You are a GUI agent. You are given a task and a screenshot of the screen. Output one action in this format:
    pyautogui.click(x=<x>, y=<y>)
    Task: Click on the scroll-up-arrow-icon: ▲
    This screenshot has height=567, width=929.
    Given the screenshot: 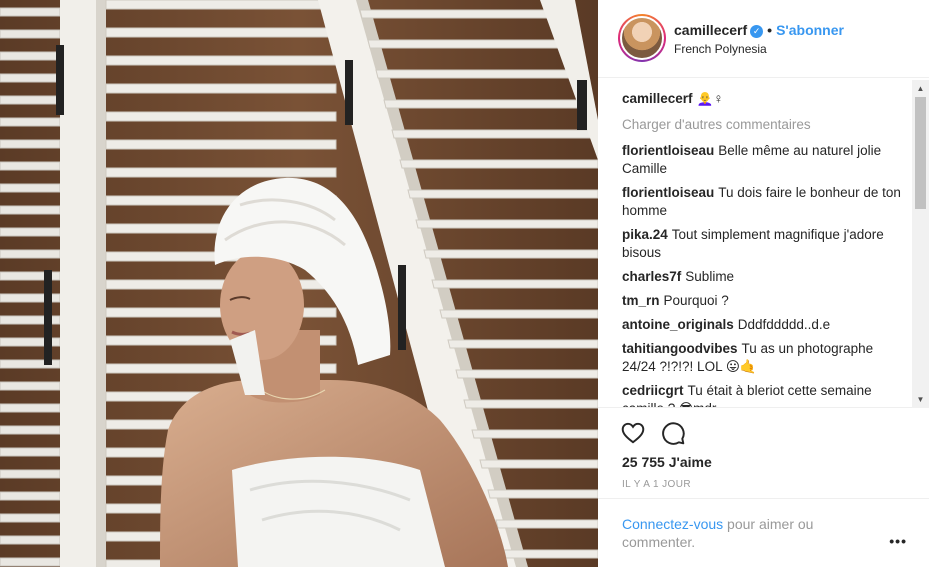 What is the action you would take?
    pyautogui.click(x=920, y=88)
    